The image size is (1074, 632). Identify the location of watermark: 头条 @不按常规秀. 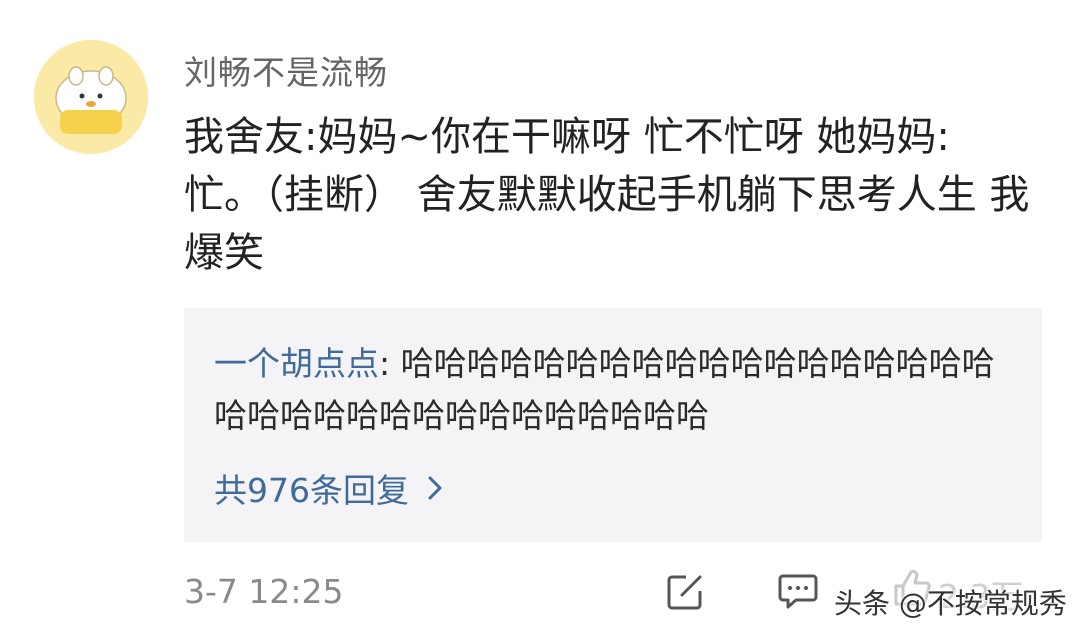
(950, 603).